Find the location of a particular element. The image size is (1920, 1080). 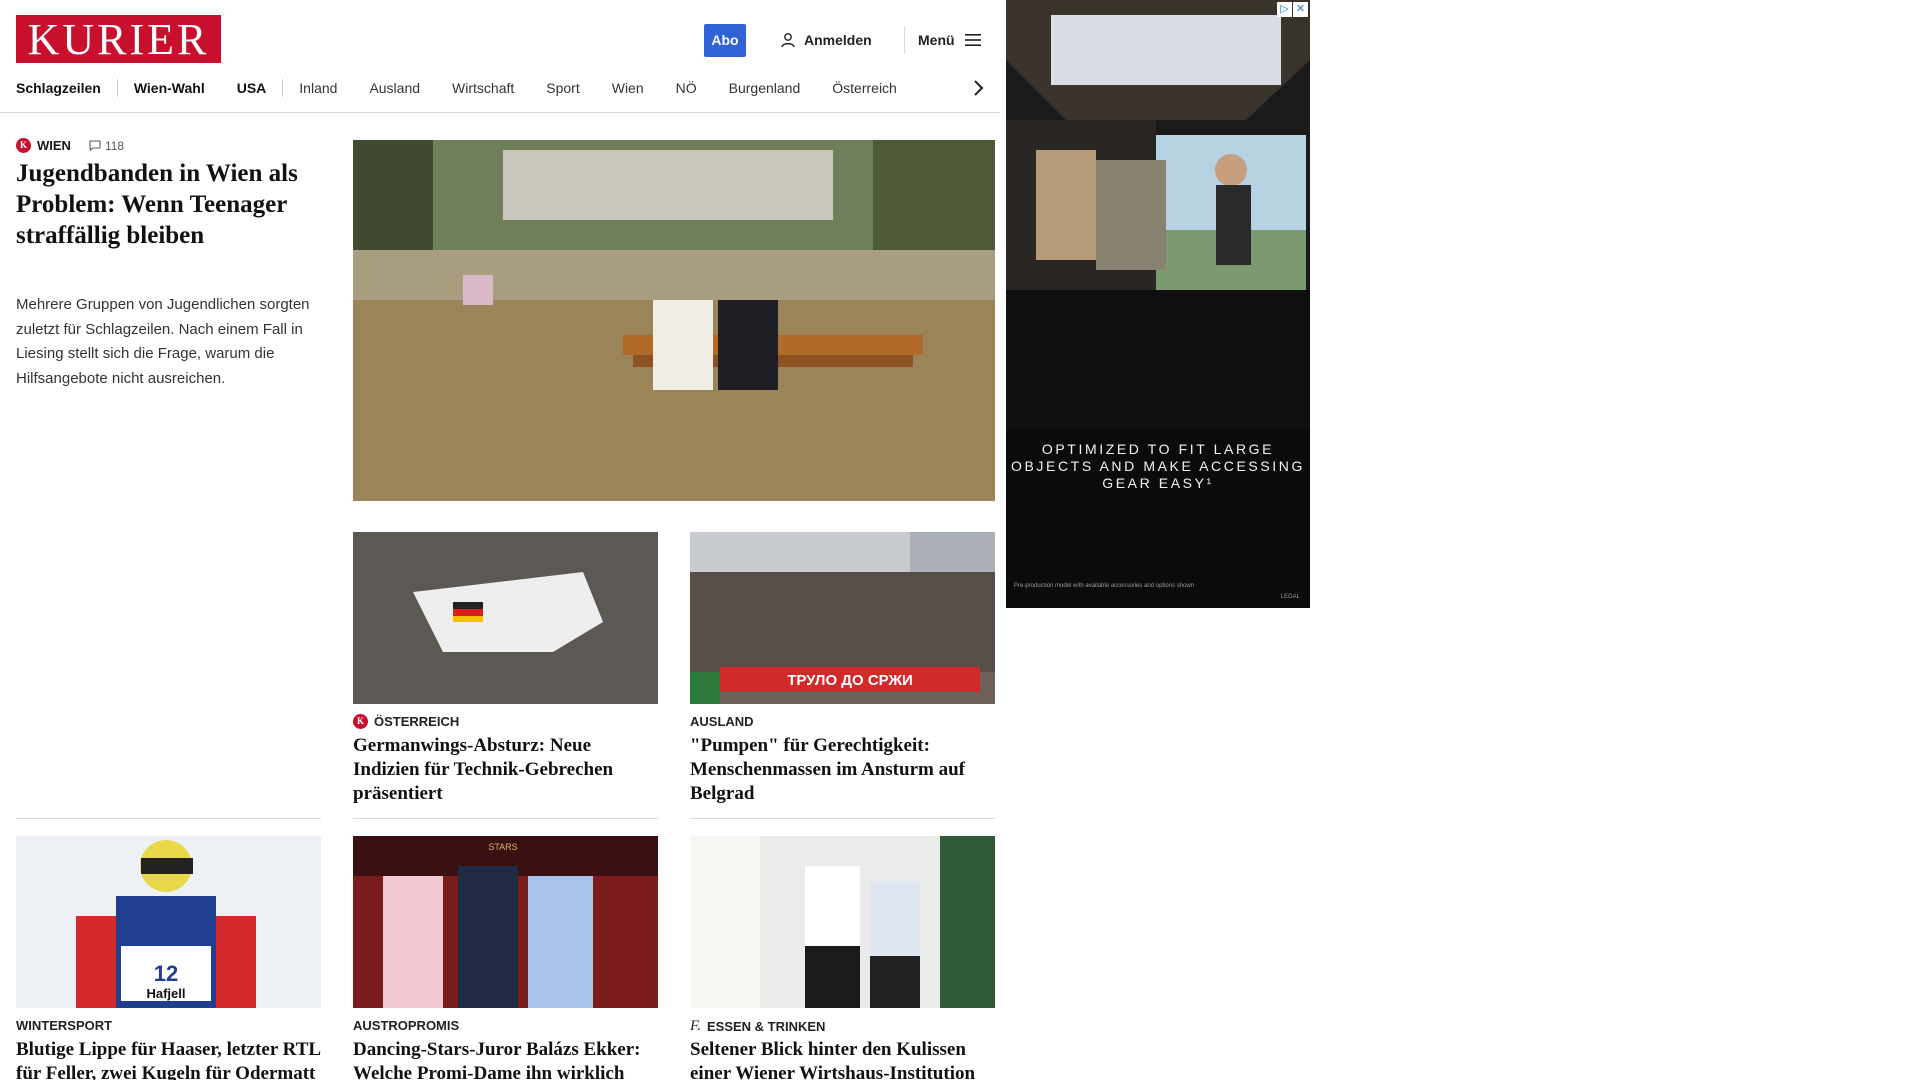

freizeit-f-icon: f. is located at coordinates (695, 1026).